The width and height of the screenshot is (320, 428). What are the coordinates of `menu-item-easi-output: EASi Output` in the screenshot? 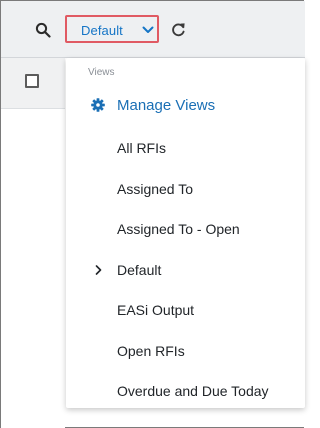 It's located at (185, 310).